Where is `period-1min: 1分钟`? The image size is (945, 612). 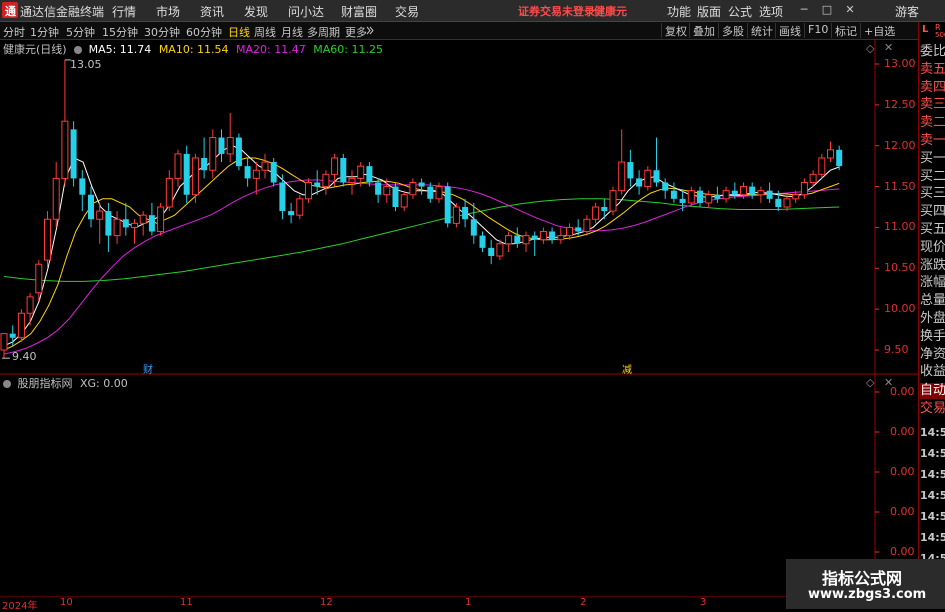 period-1min: 1分钟 is located at coordinates (44, 32).